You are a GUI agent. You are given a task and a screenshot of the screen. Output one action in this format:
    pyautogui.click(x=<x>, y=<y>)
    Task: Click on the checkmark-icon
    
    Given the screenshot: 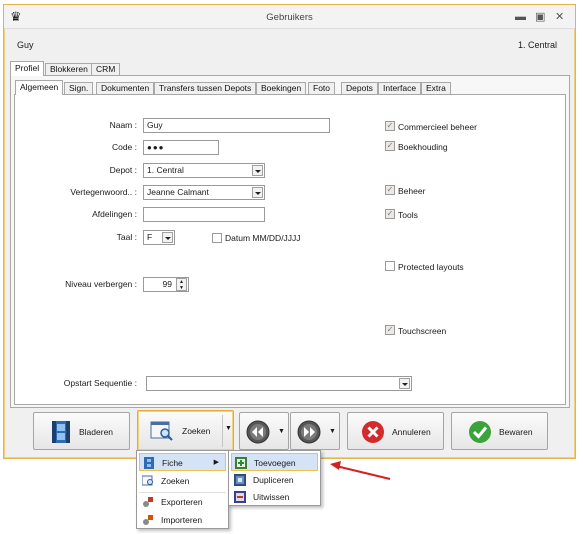 What is the action you would take?
    pyautogui.click(x=480, y=432)
    